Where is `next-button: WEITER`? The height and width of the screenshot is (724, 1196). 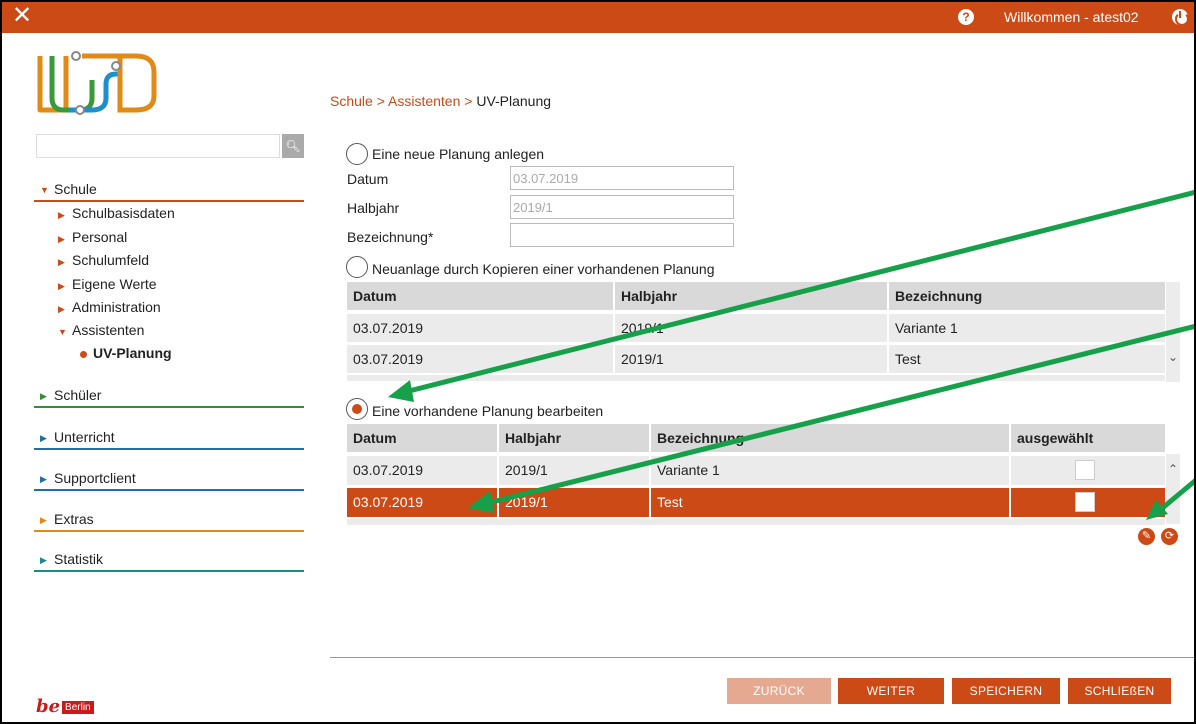
next-button: WEITER is located at coordinates (891, 691).